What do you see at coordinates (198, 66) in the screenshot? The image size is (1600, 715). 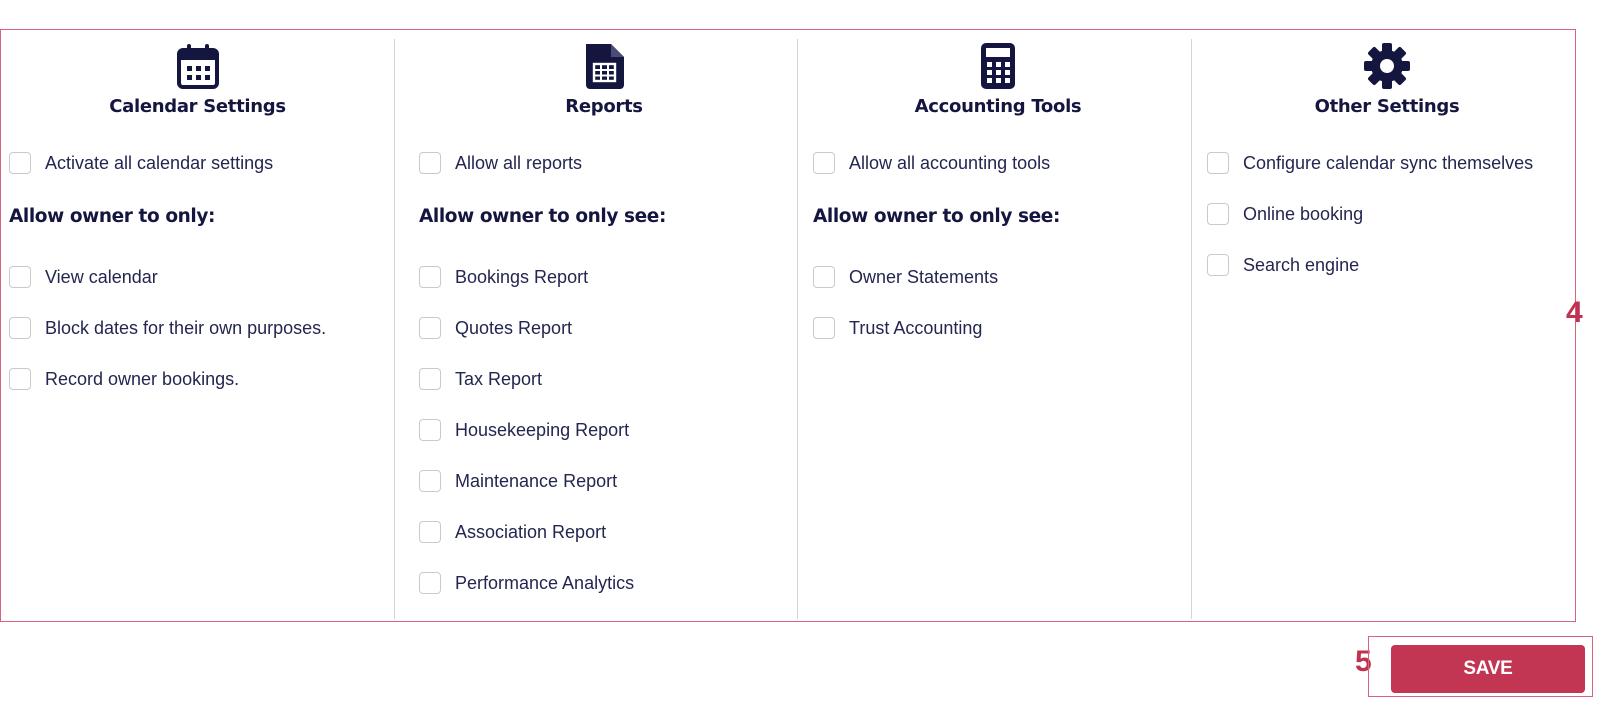 I see `calendar-icon` at bounding box center [198, 66].